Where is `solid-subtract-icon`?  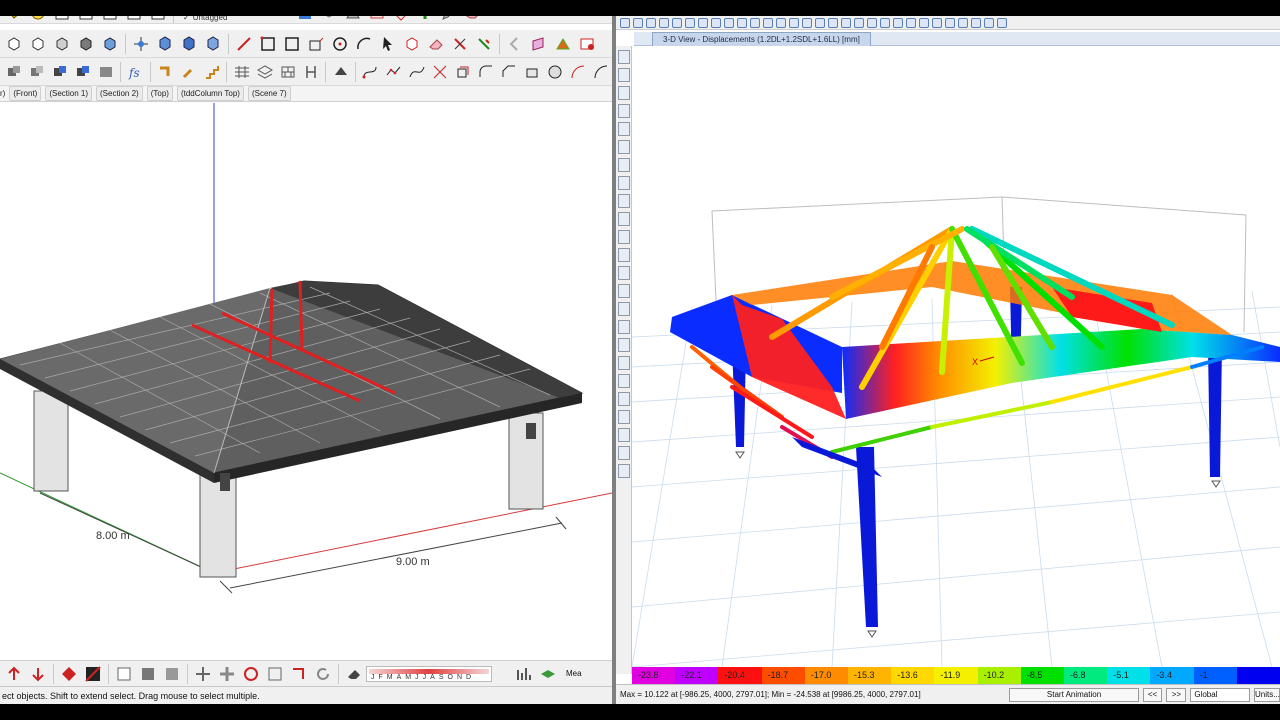
solid-subtract-icon is located at coordinates (36, 72).